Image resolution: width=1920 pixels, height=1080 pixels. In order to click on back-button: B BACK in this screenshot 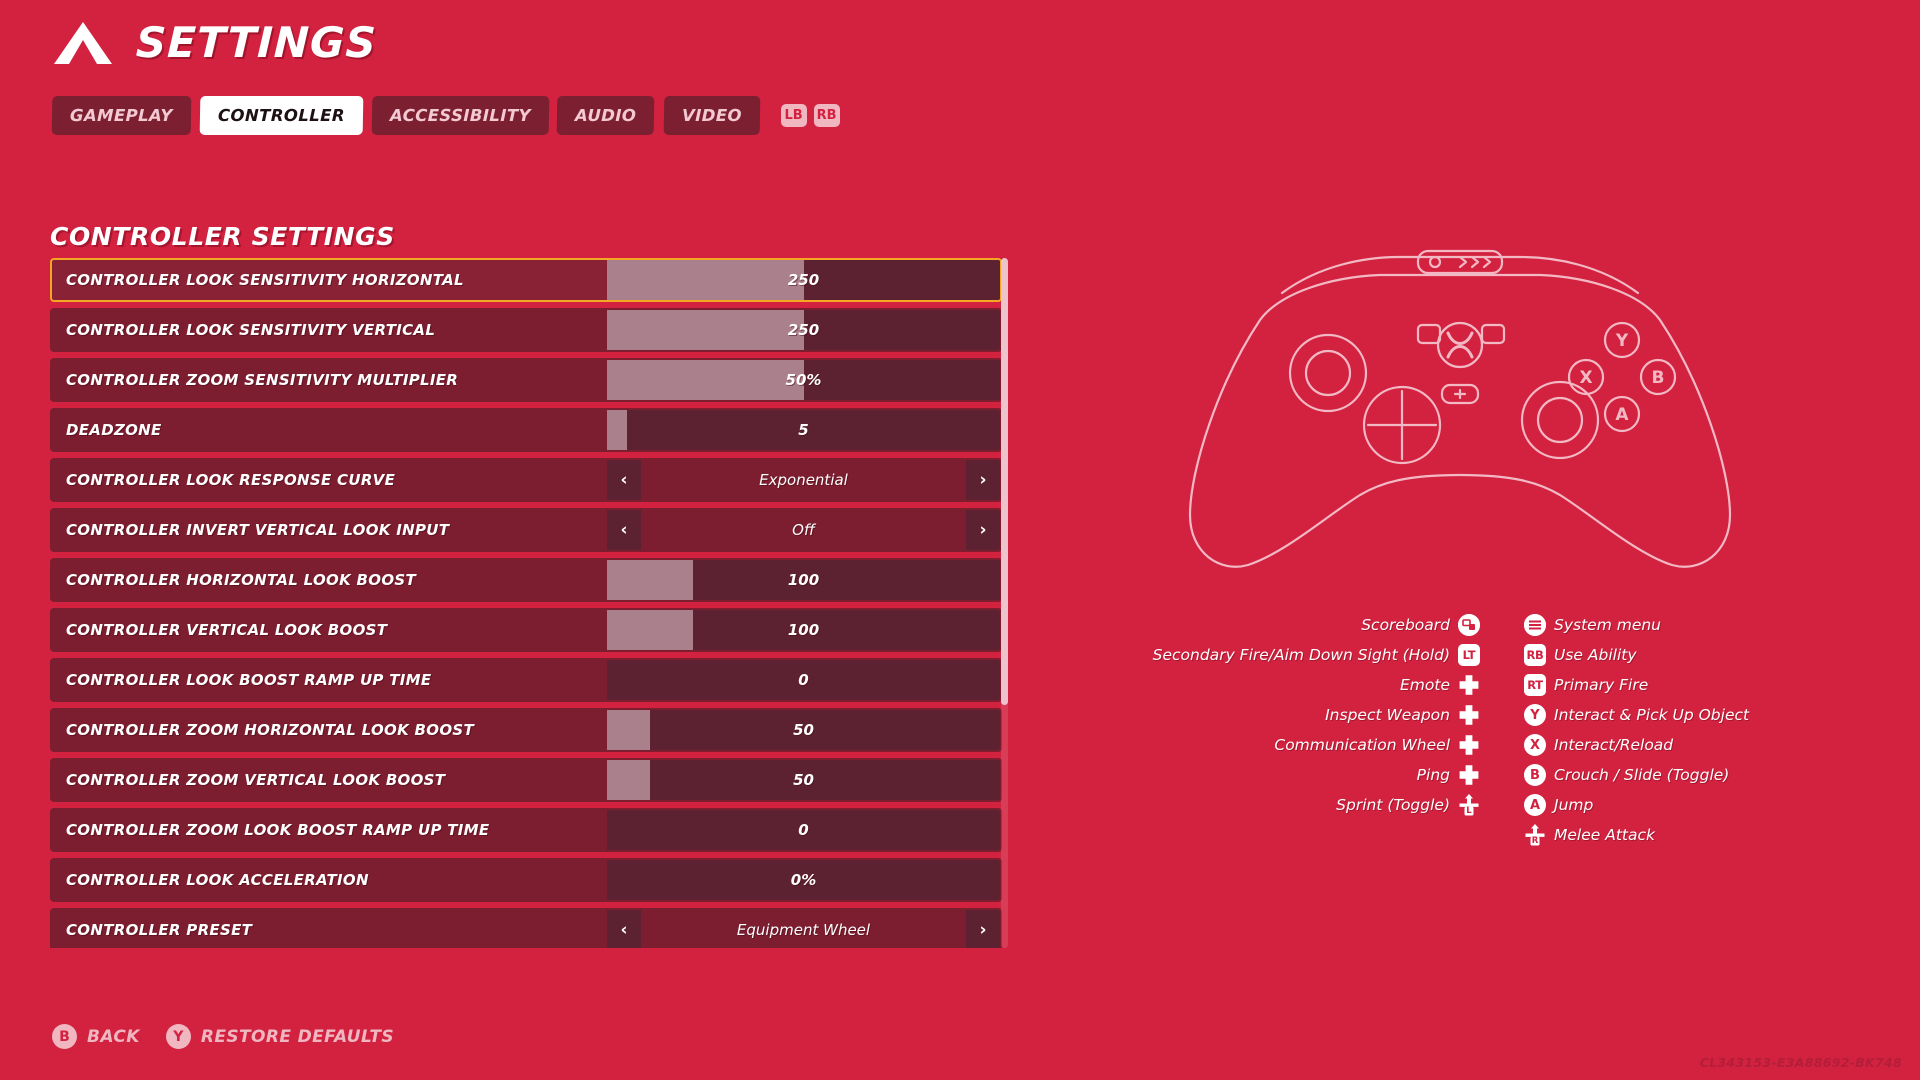, I will do `click(96, 1036)`.